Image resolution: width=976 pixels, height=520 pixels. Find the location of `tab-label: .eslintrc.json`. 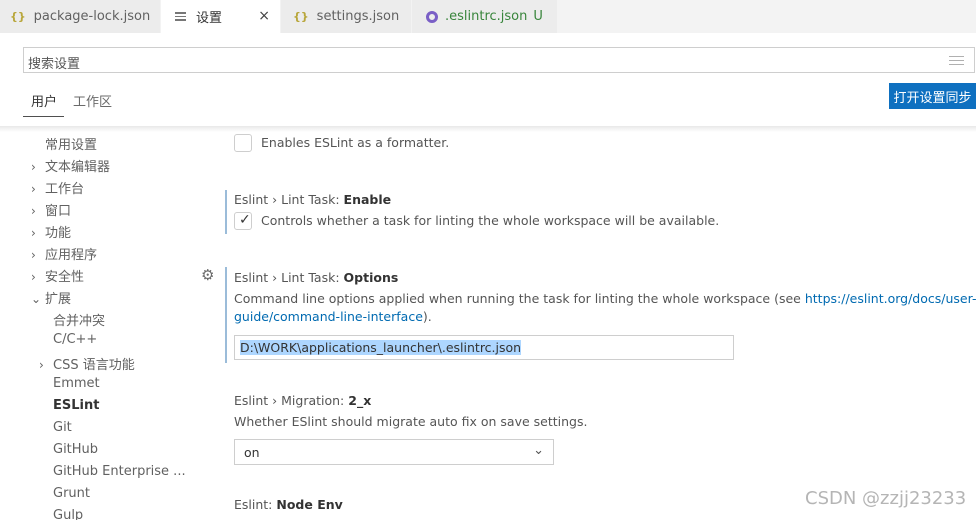

tab-label: .eslintrc.json is located at coordinates (486, 16).